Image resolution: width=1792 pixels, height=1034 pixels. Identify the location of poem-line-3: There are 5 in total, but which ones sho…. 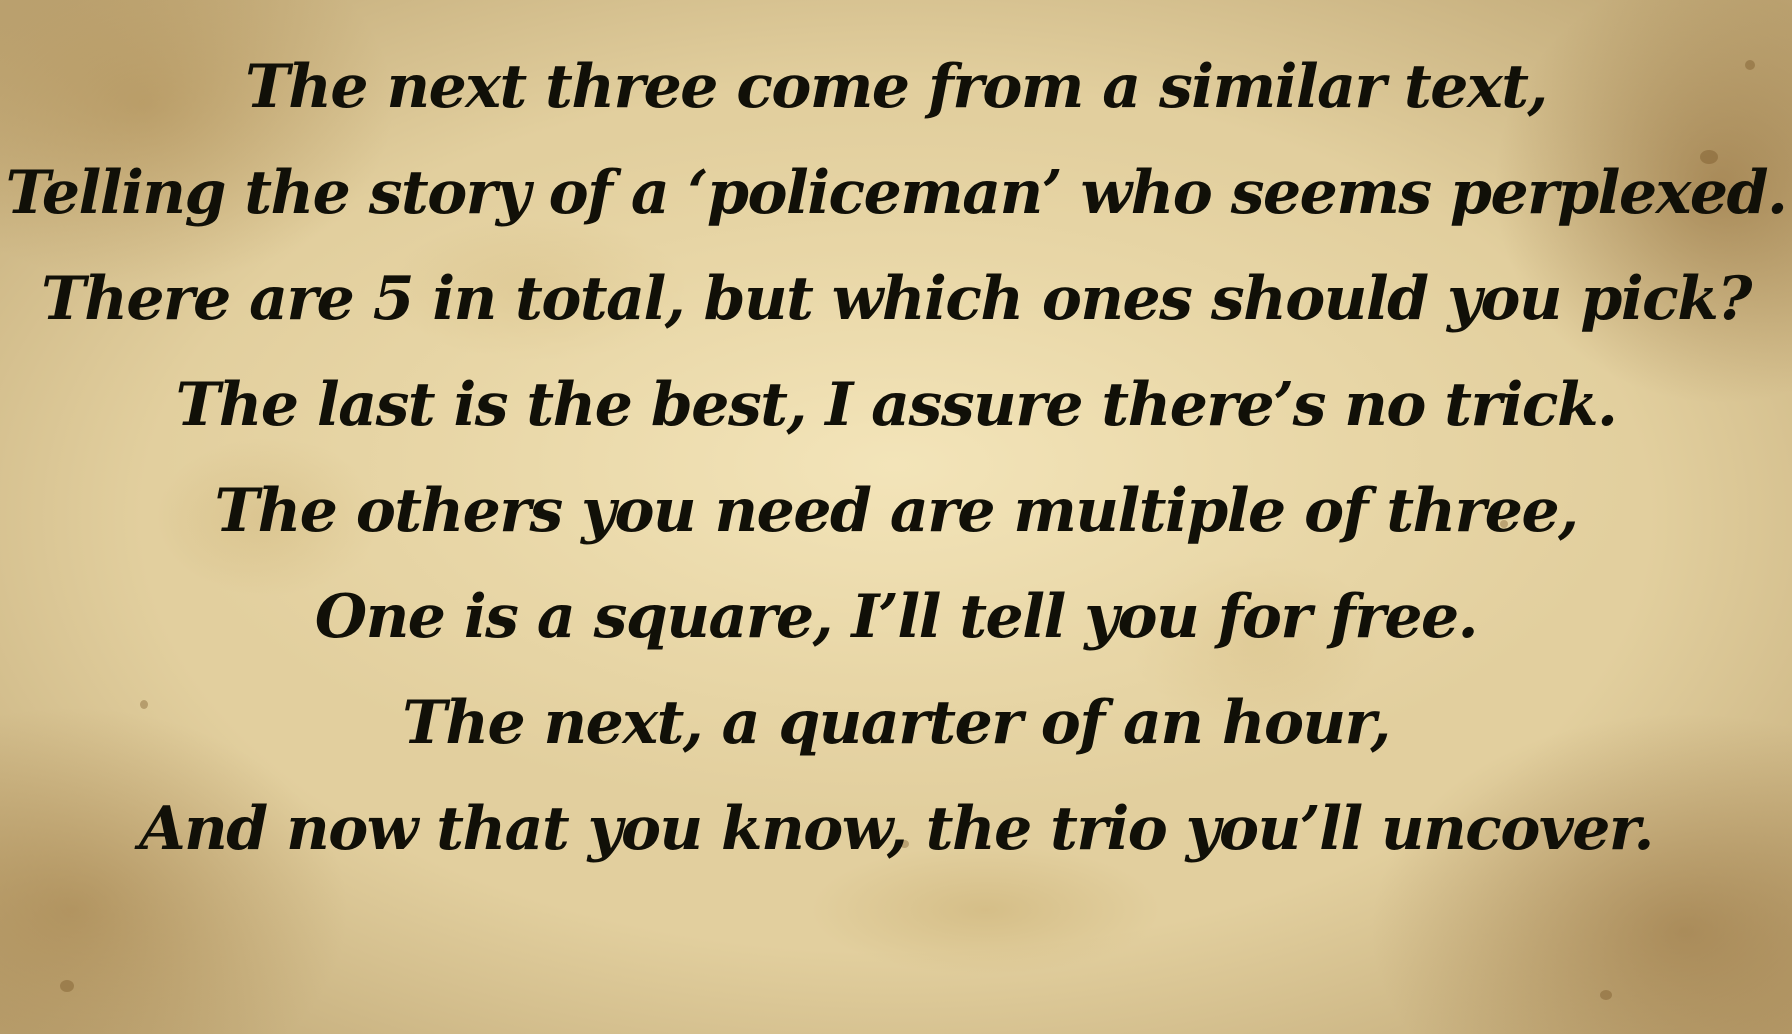
(896, 299).